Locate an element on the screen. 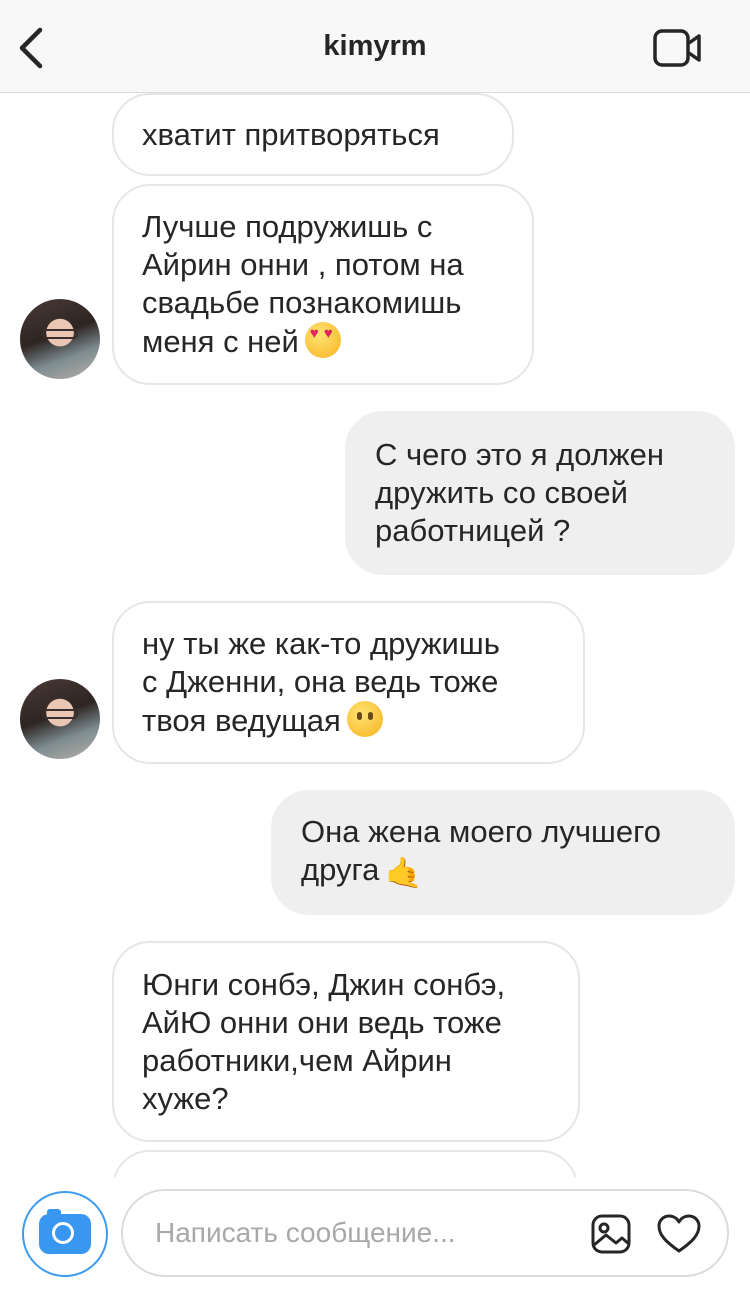  chat-header: kimyrm is located at coordinates (375, 46).